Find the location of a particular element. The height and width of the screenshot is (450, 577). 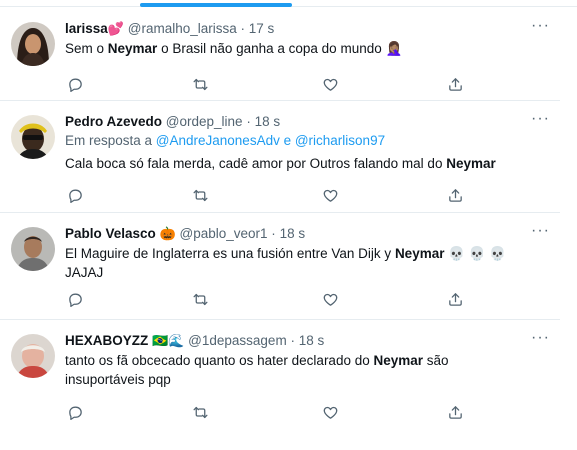

user-handle: @pablo_veor1 is located at coordinates (224, 233).